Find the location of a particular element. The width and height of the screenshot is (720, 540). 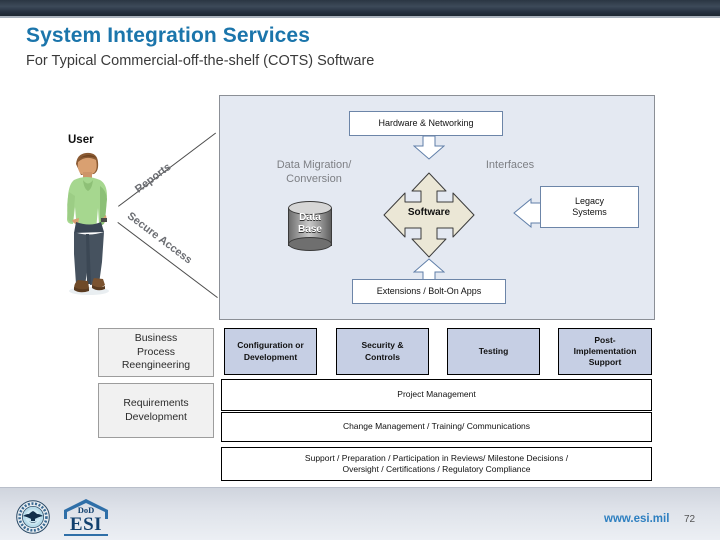

connector-left-legacy is located at coordinates (528, 213).